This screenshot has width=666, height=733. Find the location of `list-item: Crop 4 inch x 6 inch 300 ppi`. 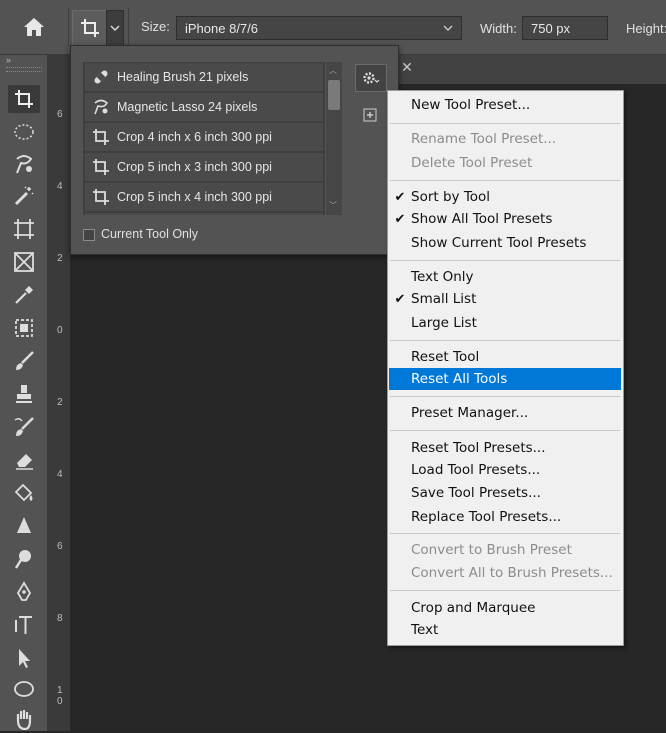

list-item: Crop 4 inch x 6 inch 300 ppi is located at coordinates (204, 137).